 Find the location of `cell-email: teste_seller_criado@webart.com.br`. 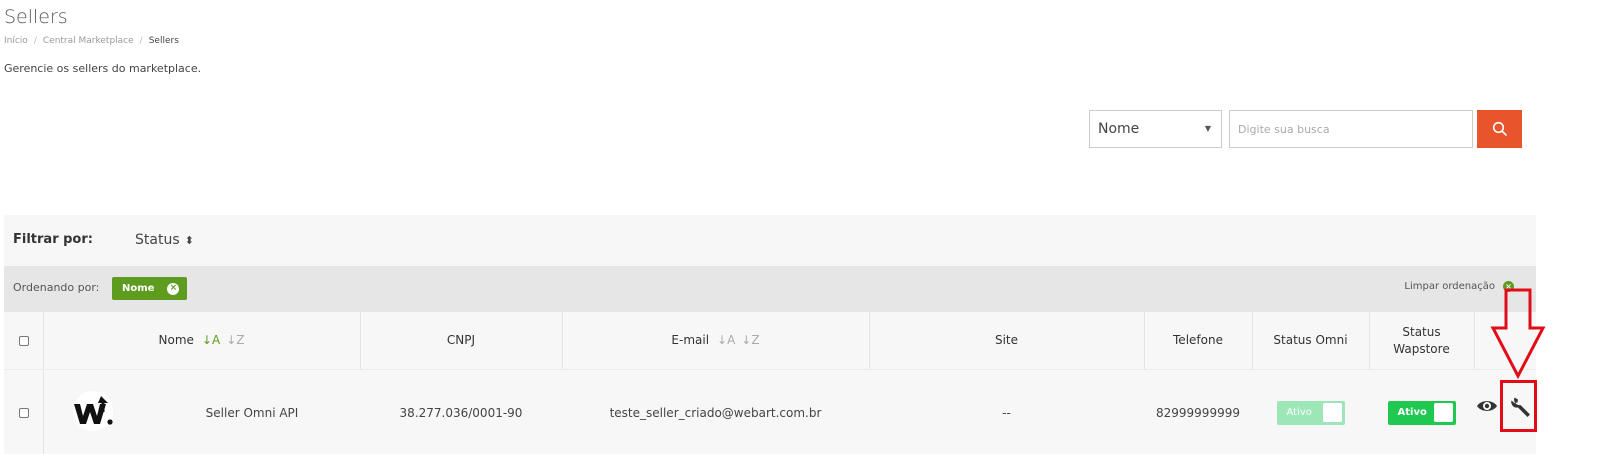

cell-email: teste_seller_criado@webart.com.br is located at coordinates (715, 412).